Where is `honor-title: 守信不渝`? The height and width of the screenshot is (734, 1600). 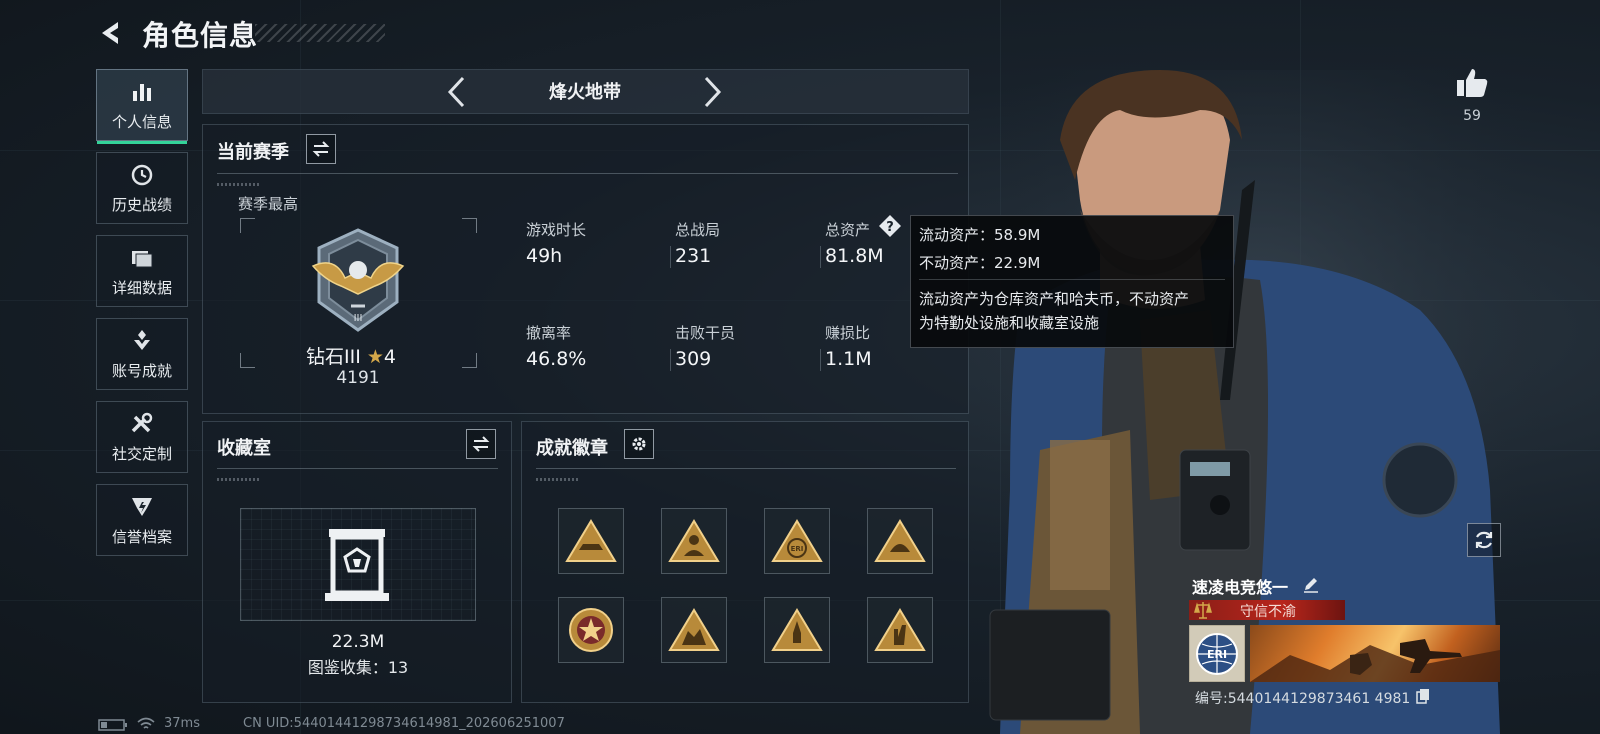 honor-title: 守信不渝 is located at coordinates (1268, 612).